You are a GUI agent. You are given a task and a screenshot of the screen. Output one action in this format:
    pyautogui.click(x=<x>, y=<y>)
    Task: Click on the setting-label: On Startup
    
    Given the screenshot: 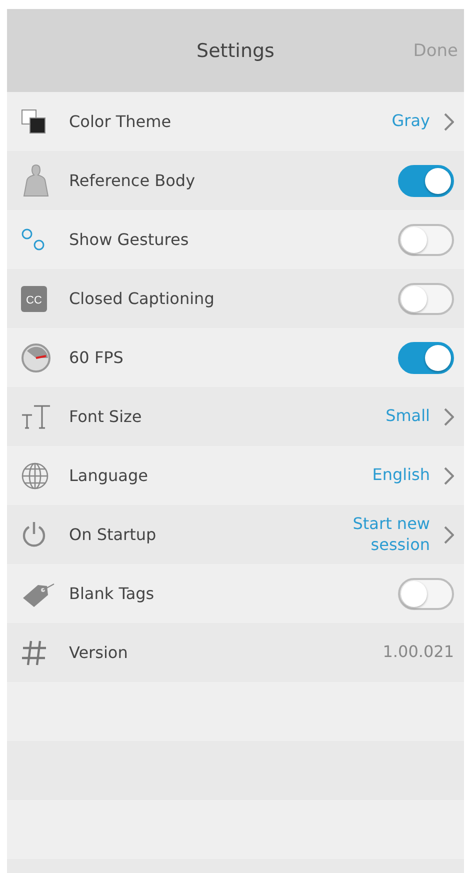 What is the action you would take?
    pyautogui.click(x=113, y=534)
    